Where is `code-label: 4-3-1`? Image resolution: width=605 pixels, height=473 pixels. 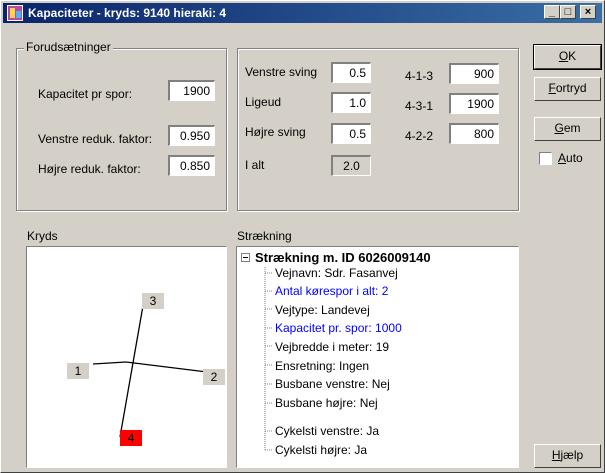
code-label: 4-3-1 is located at coordinates (419, 106).